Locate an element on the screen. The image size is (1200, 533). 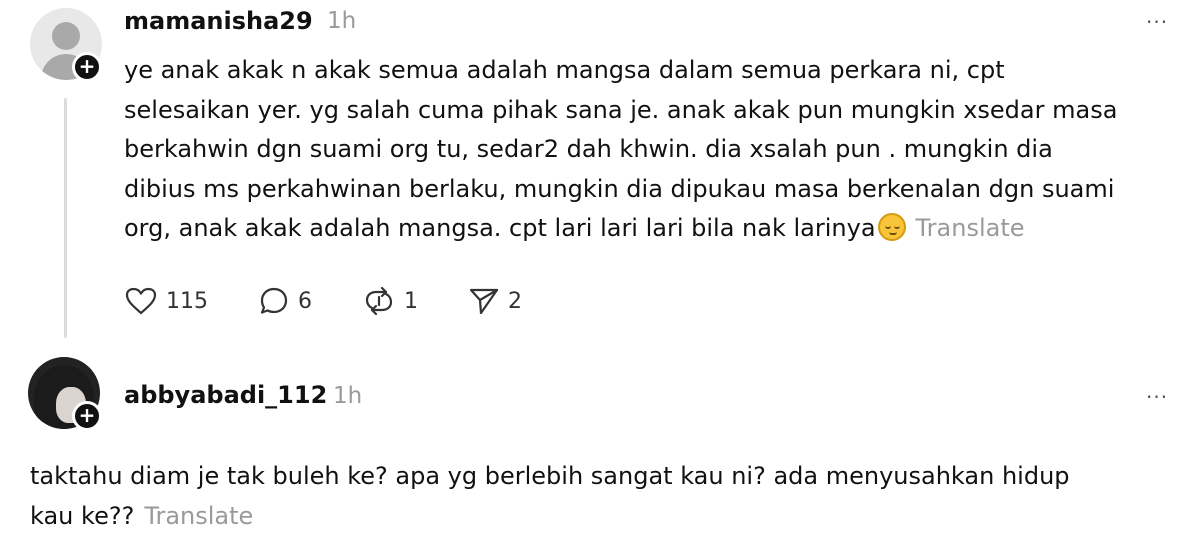
send-icon is located at coordinates (484, 301).